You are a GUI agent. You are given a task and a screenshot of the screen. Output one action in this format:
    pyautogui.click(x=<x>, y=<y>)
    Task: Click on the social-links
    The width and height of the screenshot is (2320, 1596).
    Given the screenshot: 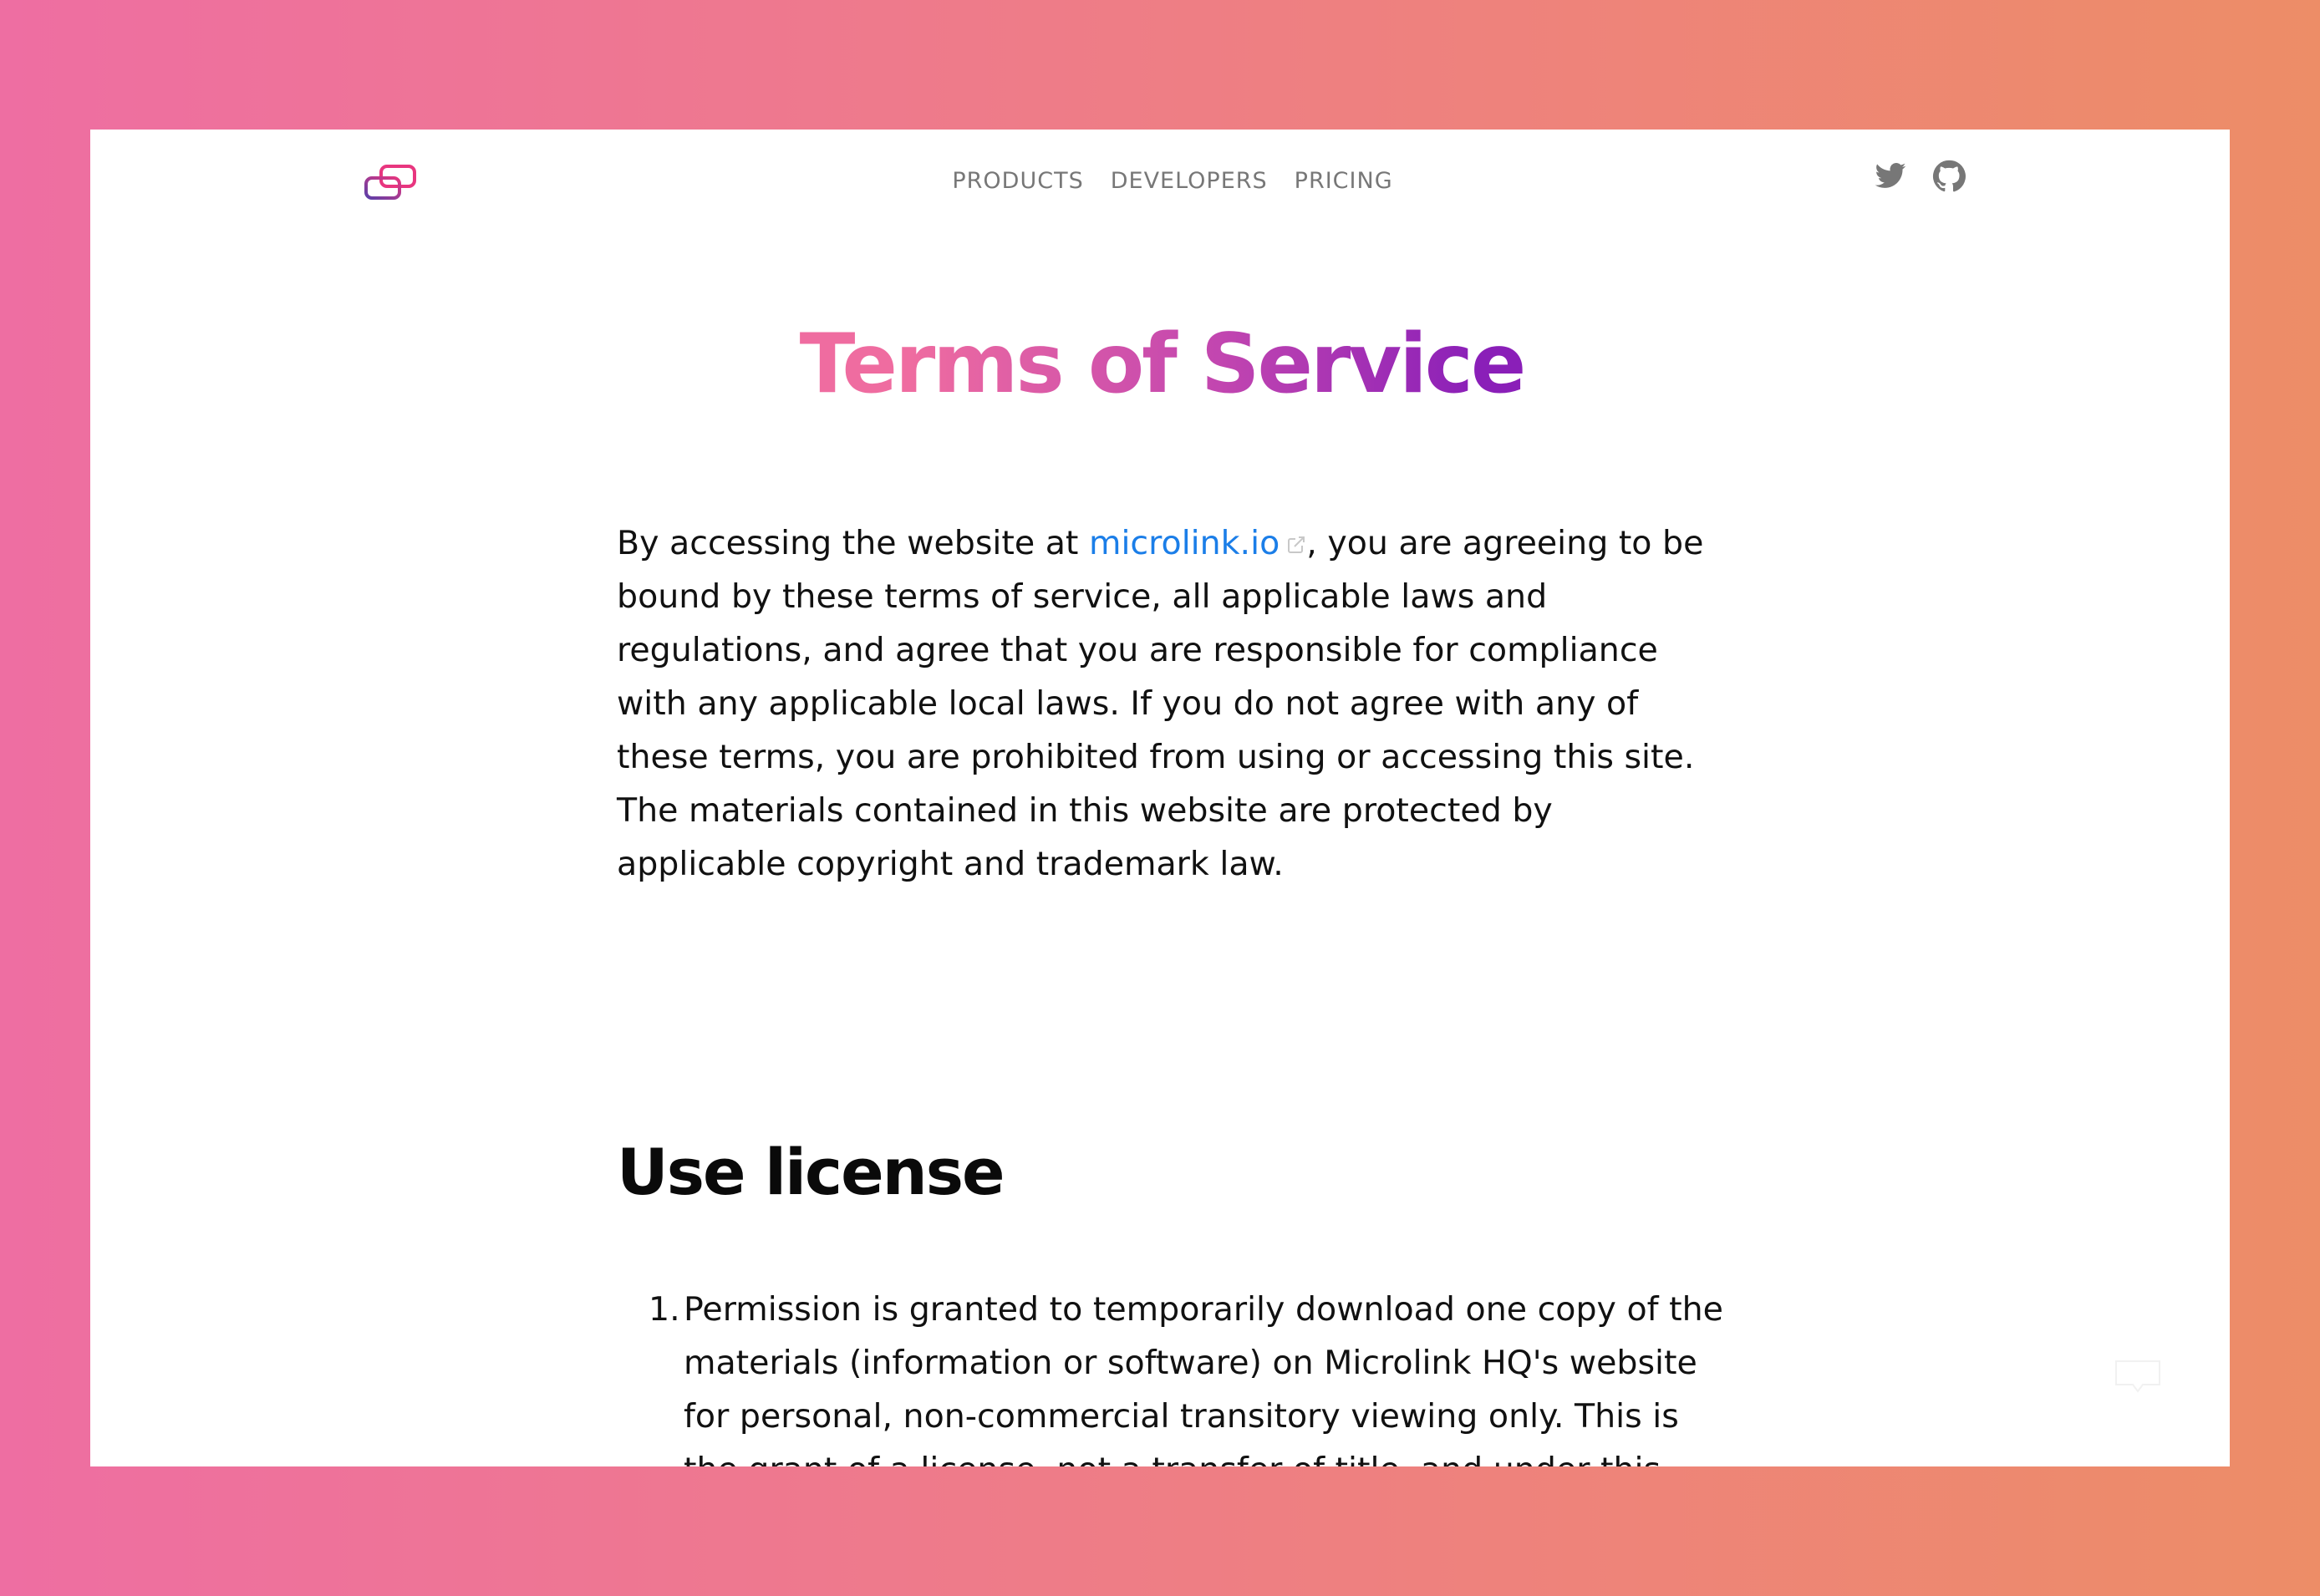 What is the action you would take?
    pyautogui.click(x=1920, y=176)
    